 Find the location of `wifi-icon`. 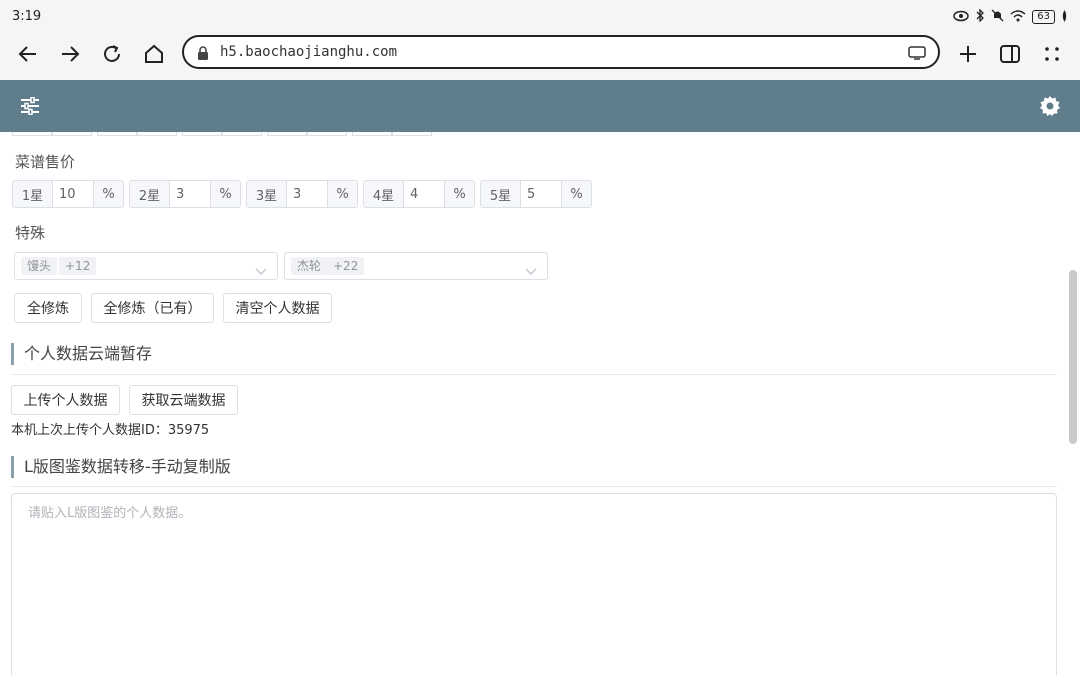

wifi-icon is located at coordinates (1018, 17).